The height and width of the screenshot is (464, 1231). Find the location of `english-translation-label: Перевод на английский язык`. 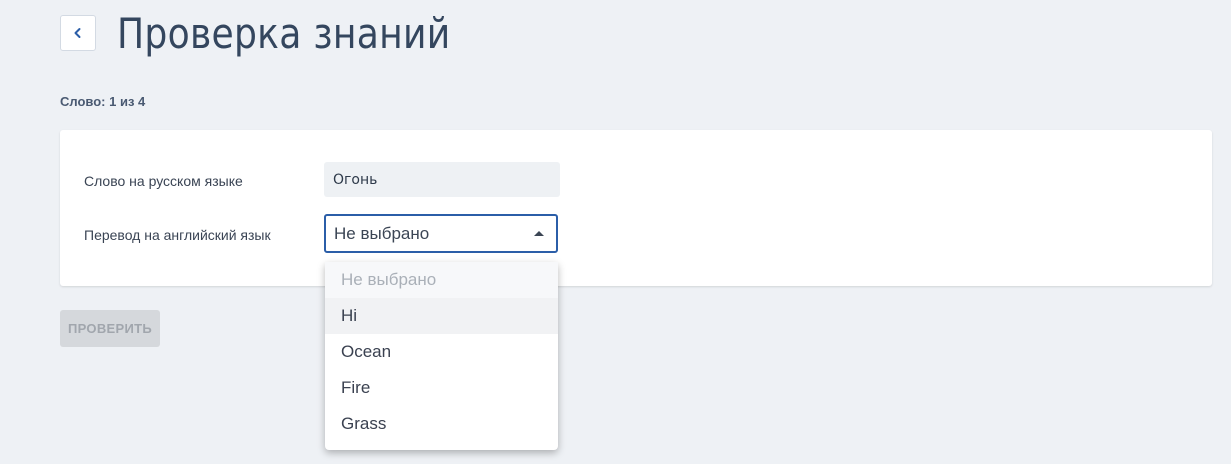

english-translation-label: Перевод на английский язык is located at coordinates (177, 235).